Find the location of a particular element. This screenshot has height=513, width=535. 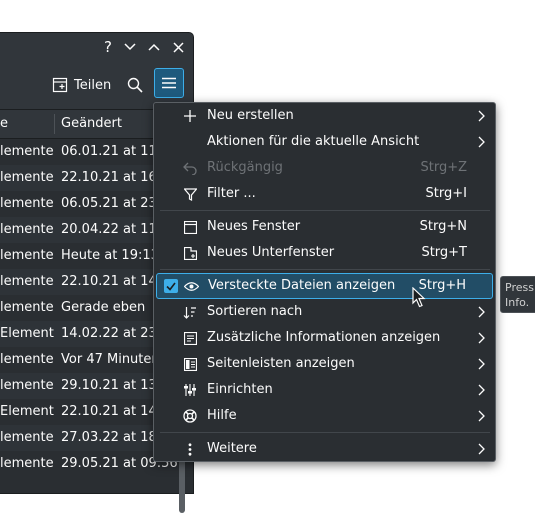

menu-item-label: Sortieren nach is located at coordinates (255, 311).